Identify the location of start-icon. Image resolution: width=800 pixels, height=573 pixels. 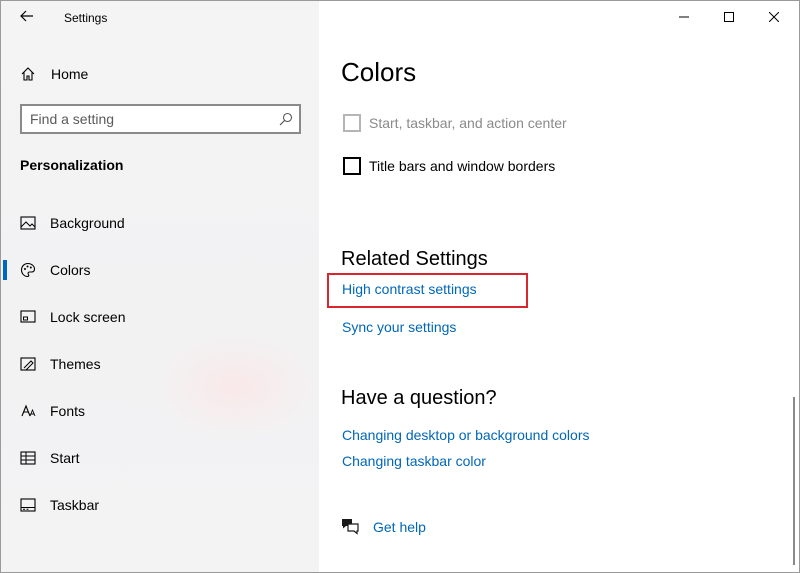
(28, 458).